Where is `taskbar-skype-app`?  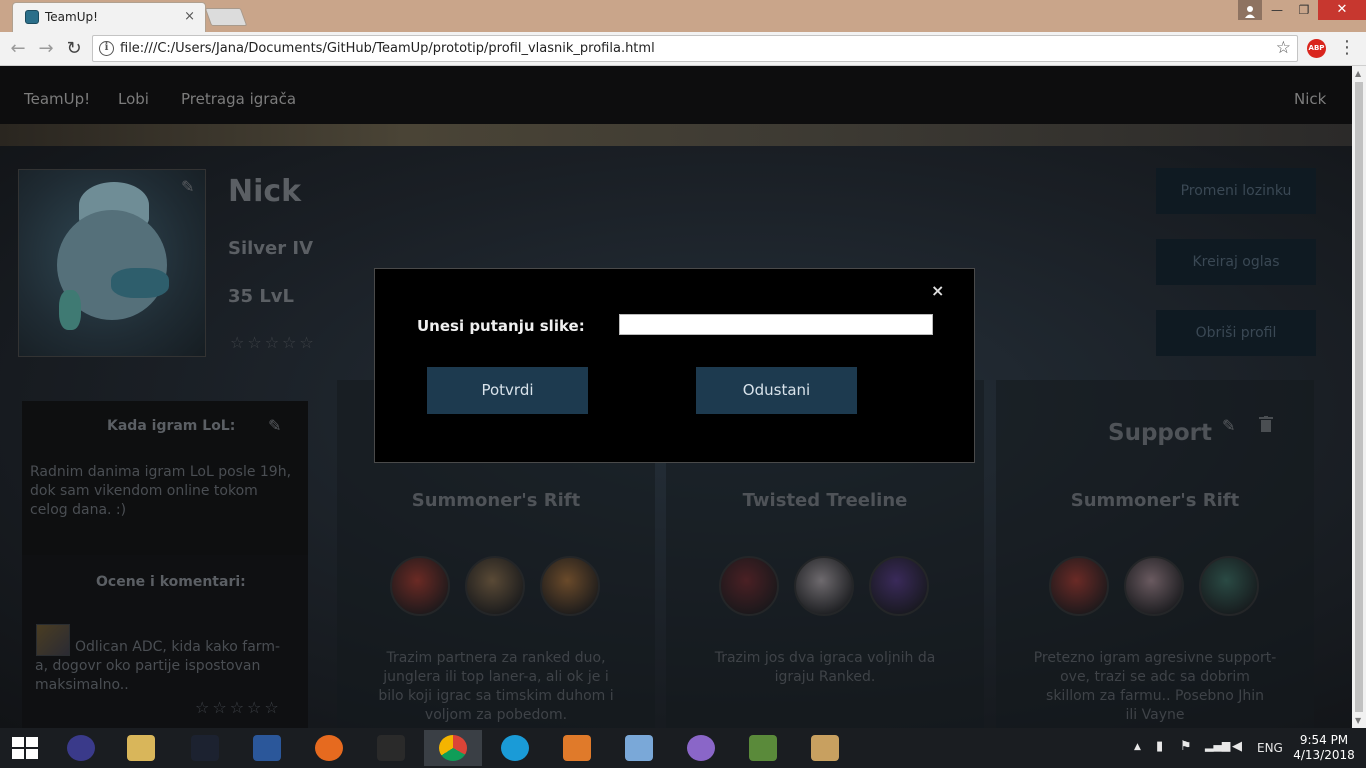
taskbar-skype-app is located at coordinates (515, 748).